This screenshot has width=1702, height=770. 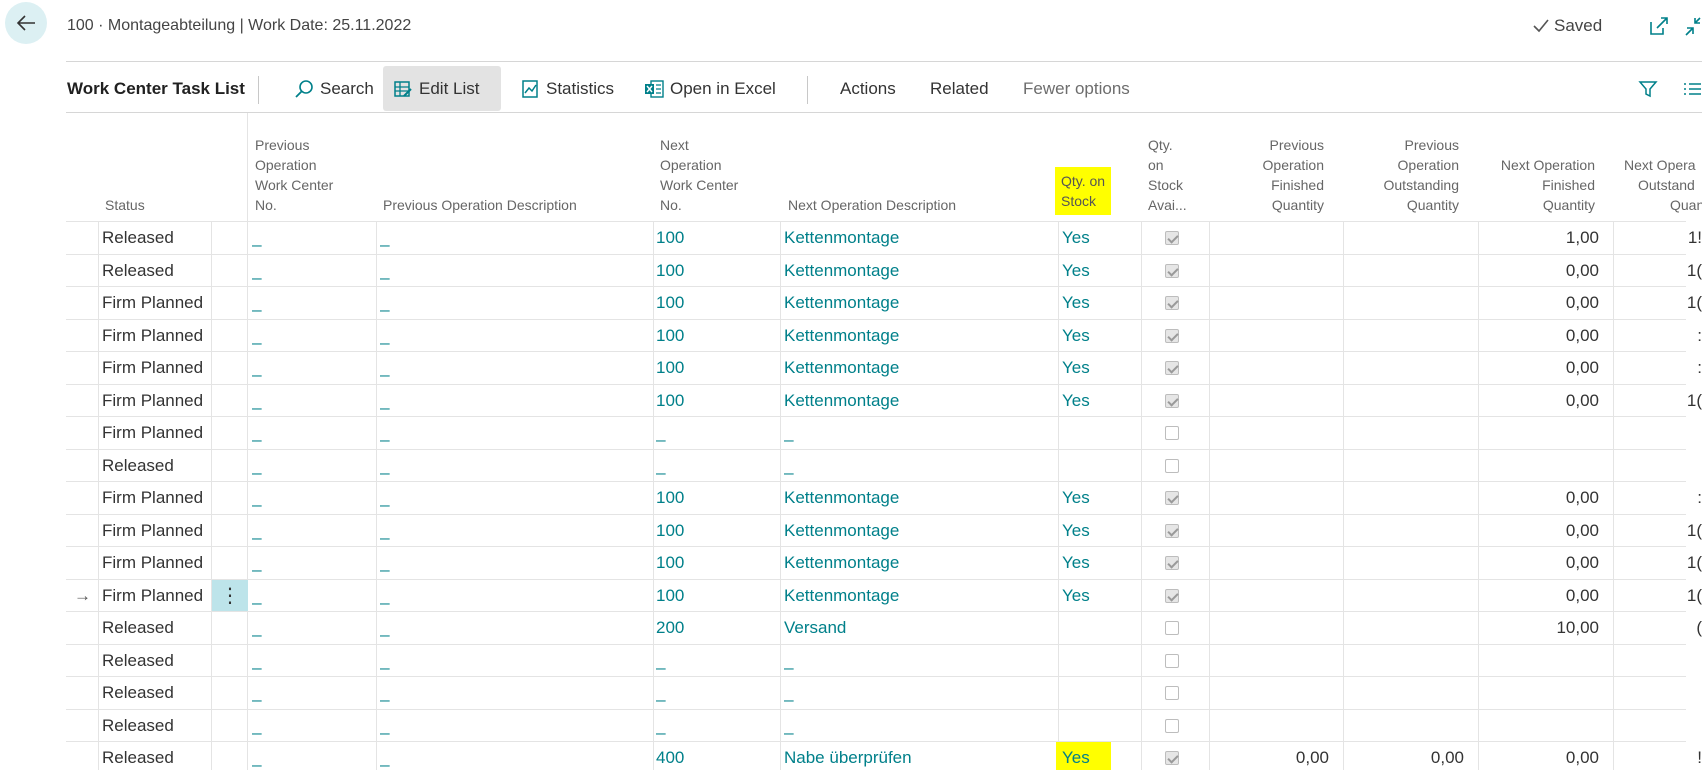 What do you see at coordinates (26, 23) in the screenshot?
I see `back-button` at bounding box center [26, 23].